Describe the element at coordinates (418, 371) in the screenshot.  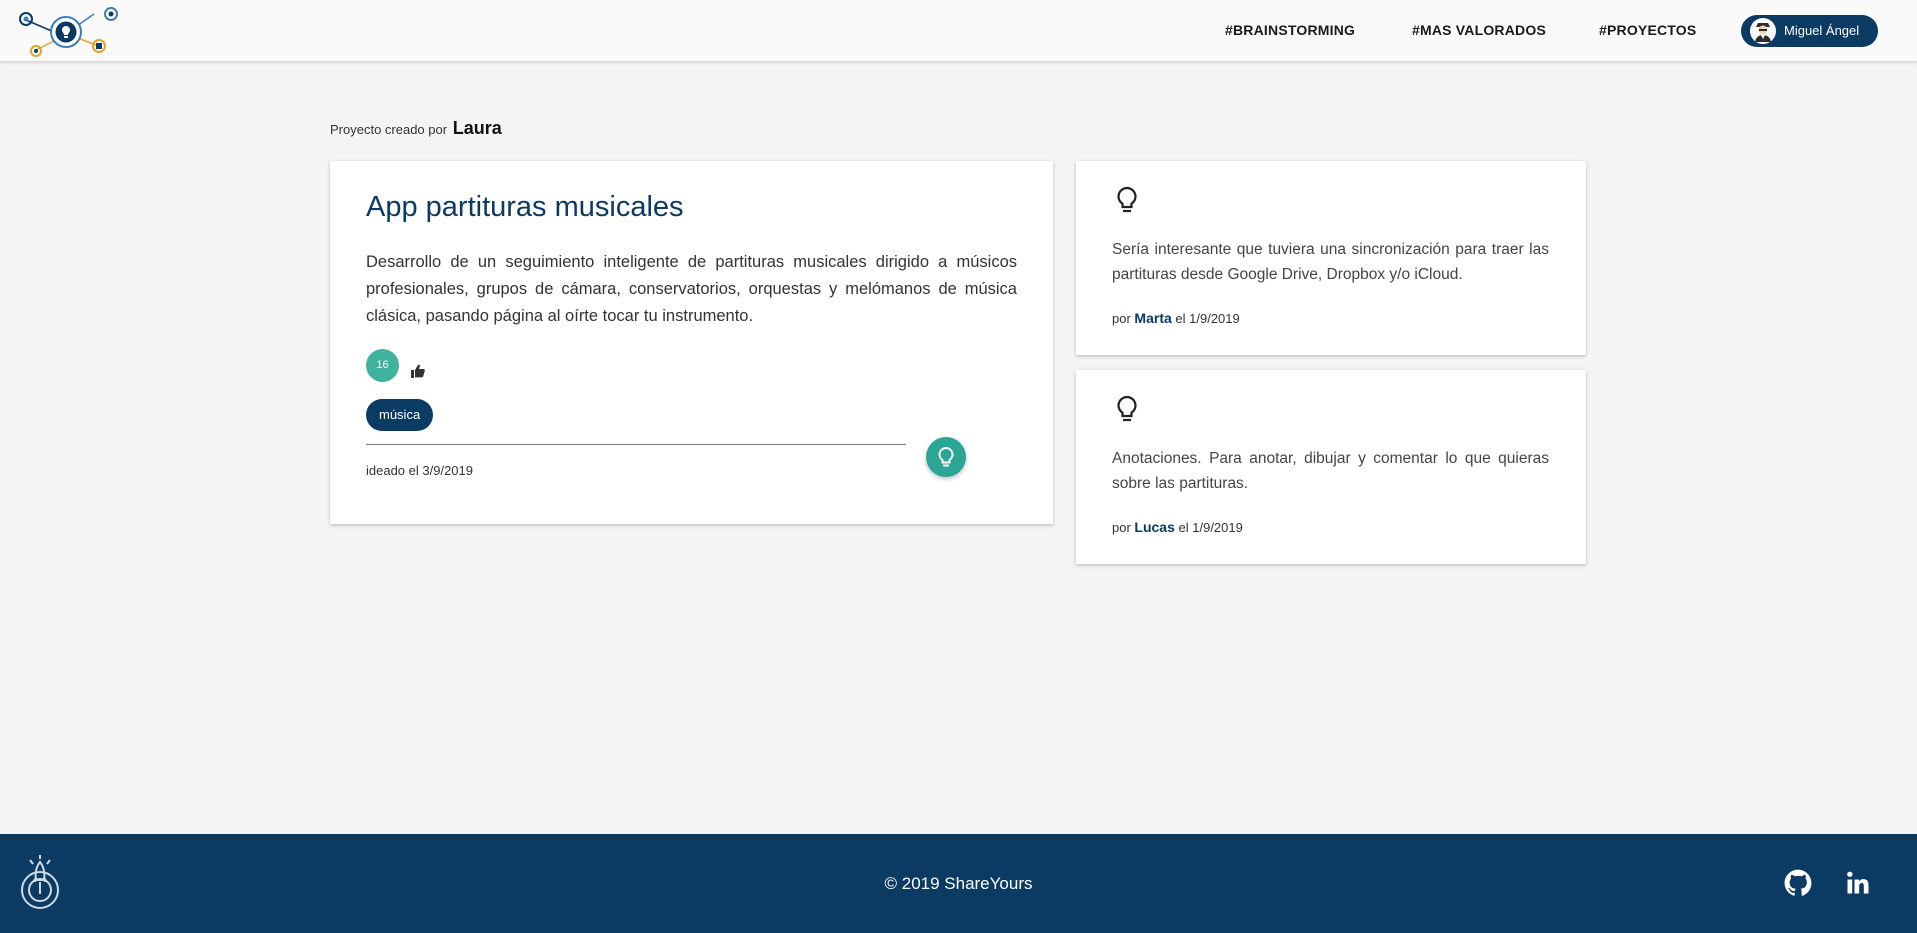
I see `thumbs-up-icon` at that location.